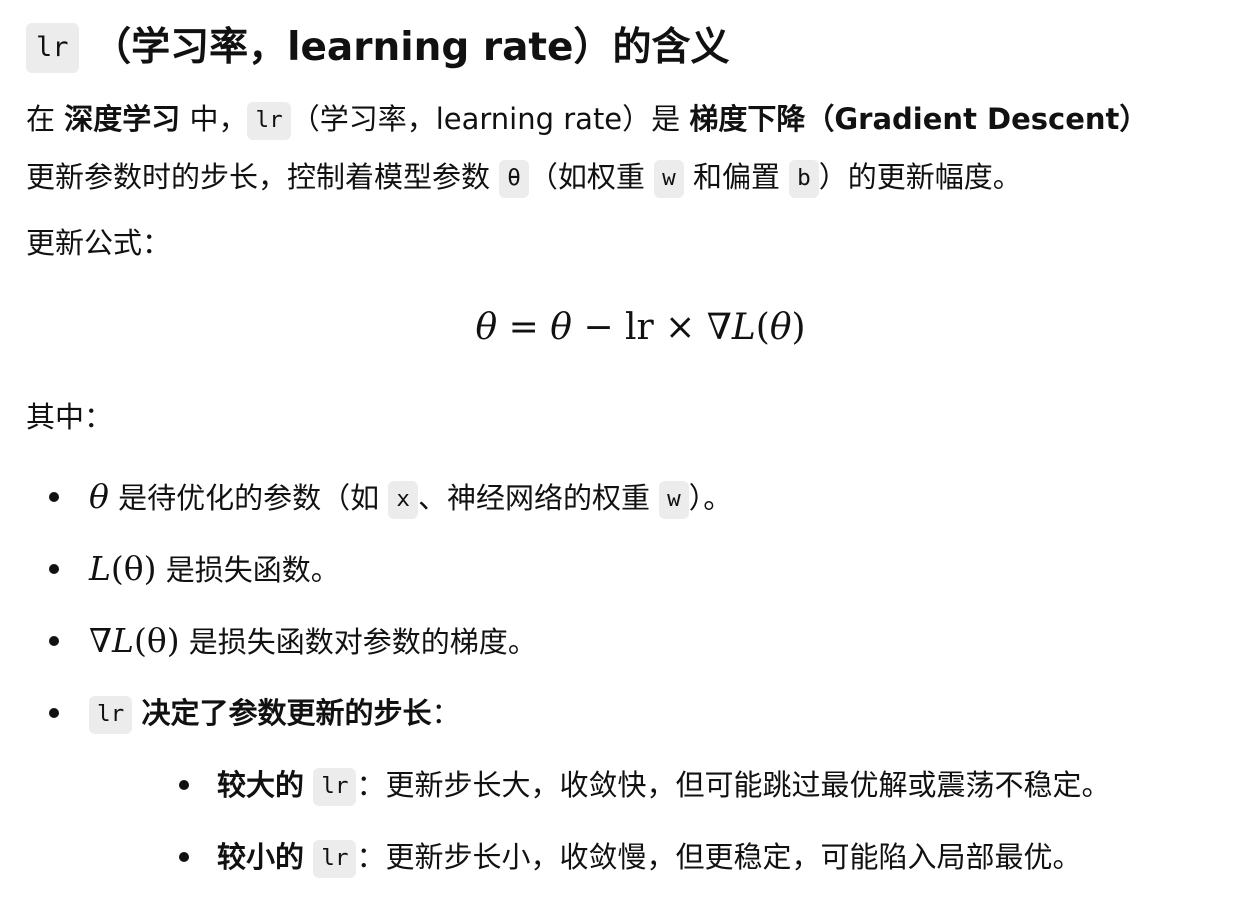 This screenshot has height=902, width=1255. I want to click on heading-text: （学习率，learning rate）的含义, so click(411, 47).